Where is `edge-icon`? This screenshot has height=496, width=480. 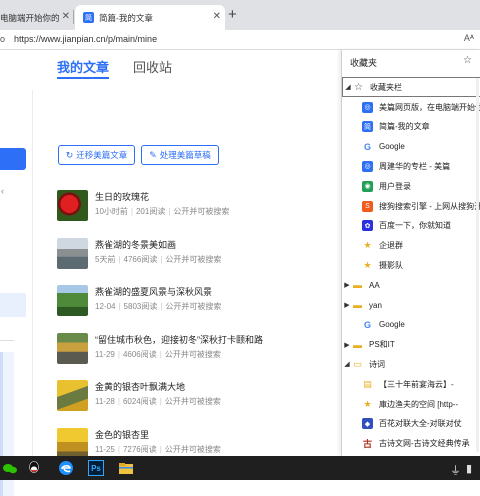 edge-icon is located at coordinates (66, 468).